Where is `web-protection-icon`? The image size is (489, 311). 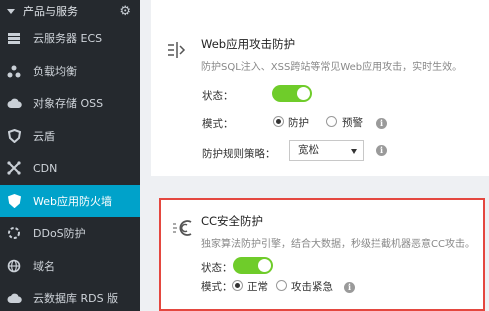 web-protection-icon is located at coordinates (177, 51).